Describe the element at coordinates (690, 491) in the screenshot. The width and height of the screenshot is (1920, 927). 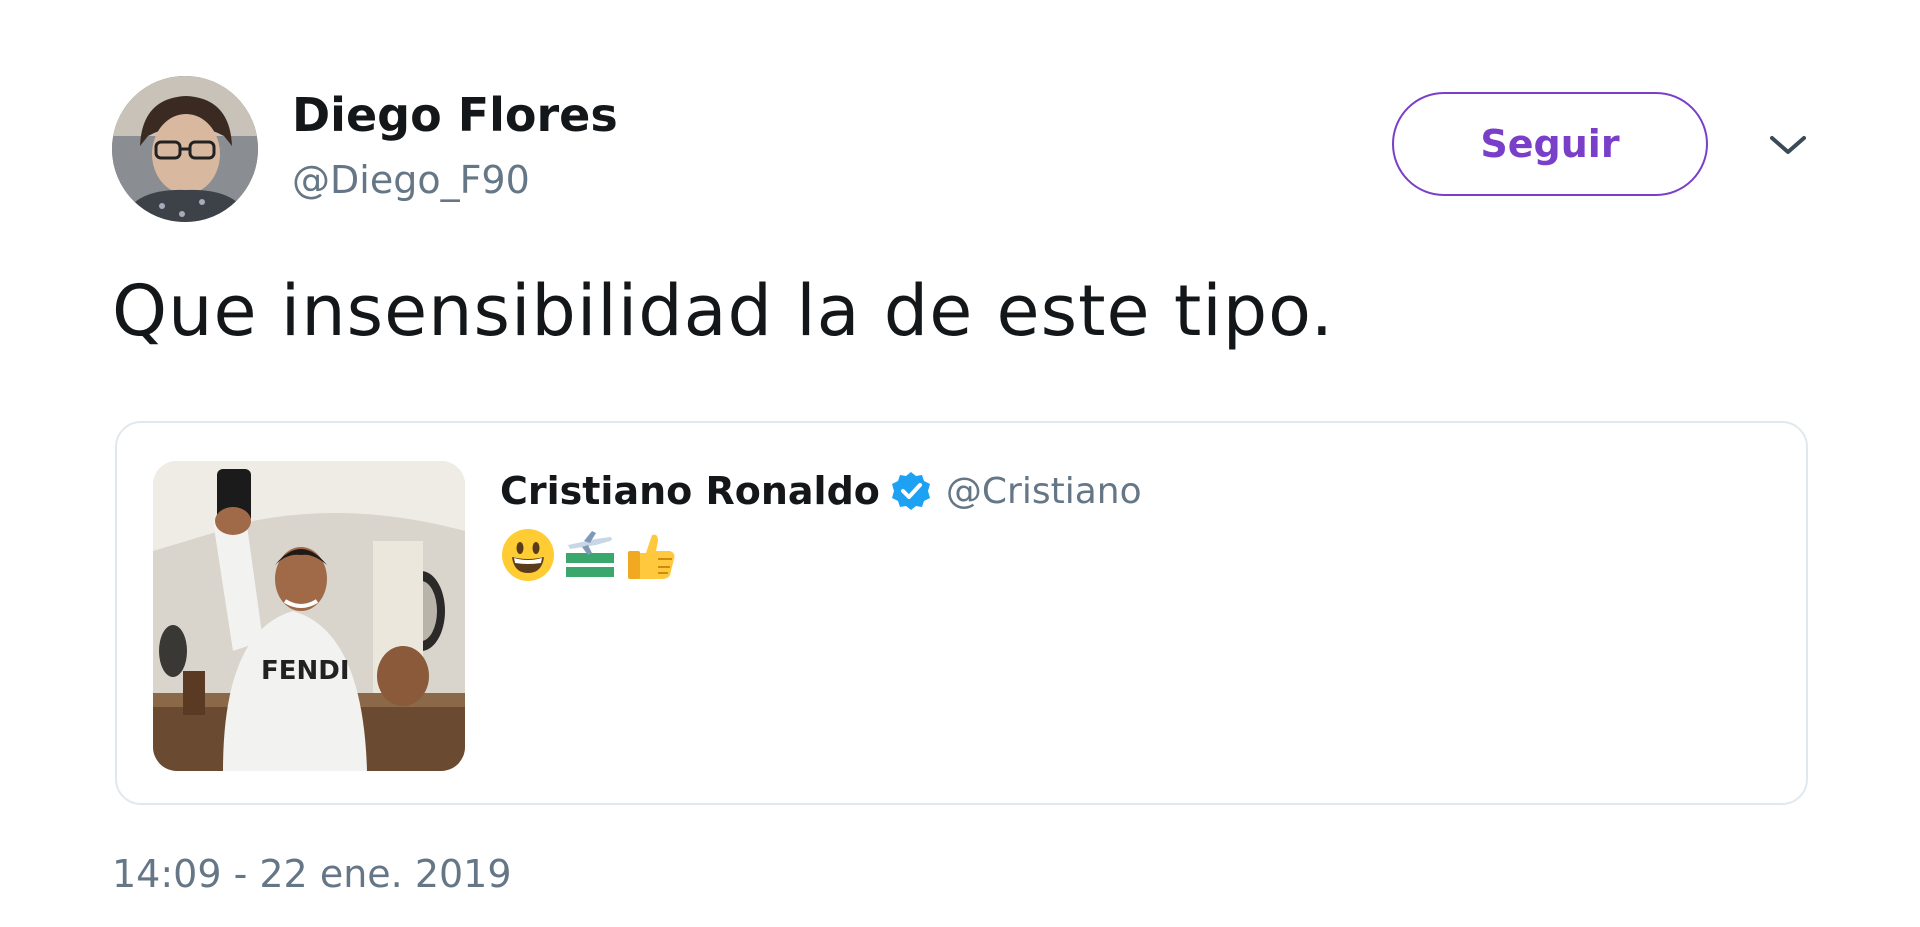
I see `quoted-author-name: Cristiano Ronaldo` at that location.